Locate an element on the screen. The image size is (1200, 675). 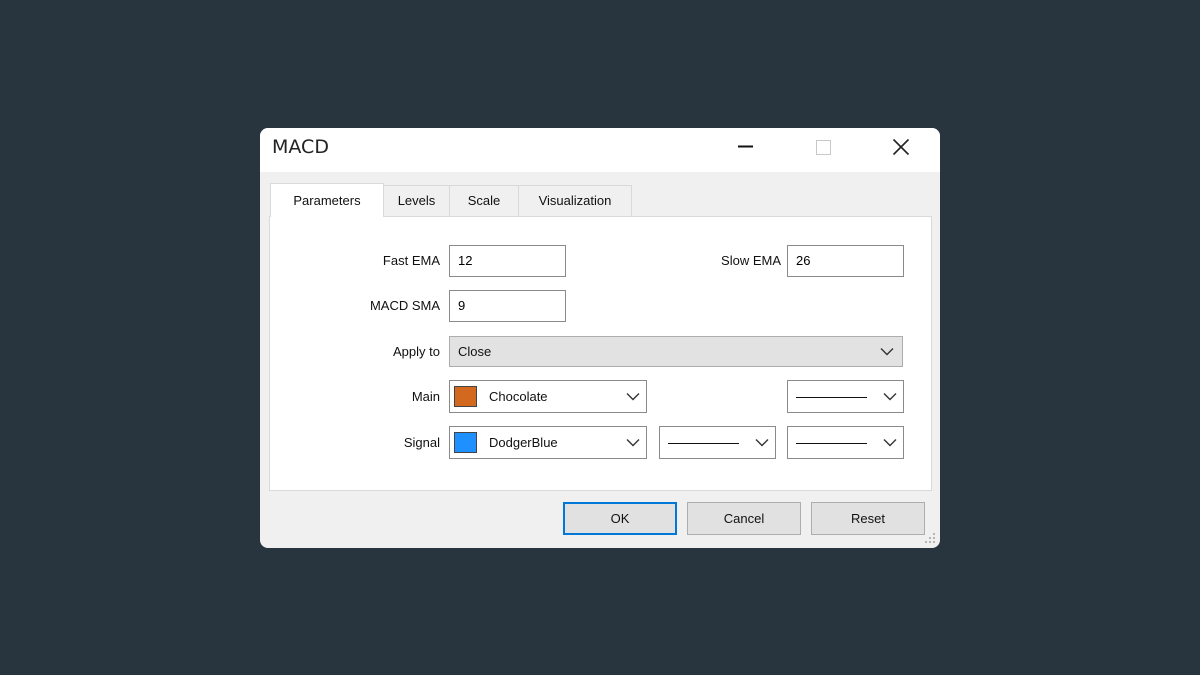
close-button is located at coordinates (901, 147).